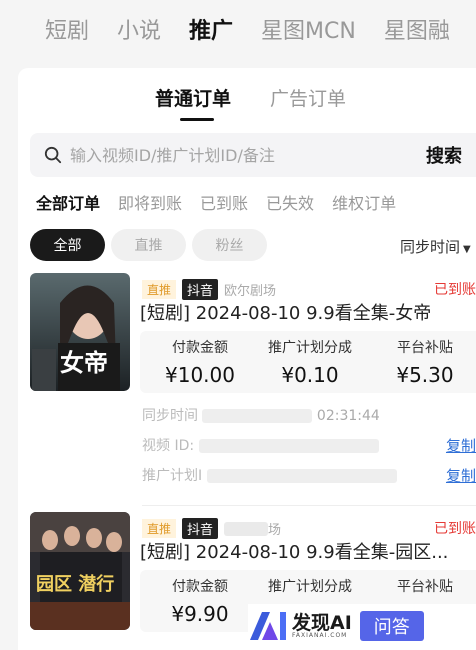 Image resolution: width=476 pixels, height=650 pixels. I want to click on status-tab-received: 已到账, so click(224, 202).